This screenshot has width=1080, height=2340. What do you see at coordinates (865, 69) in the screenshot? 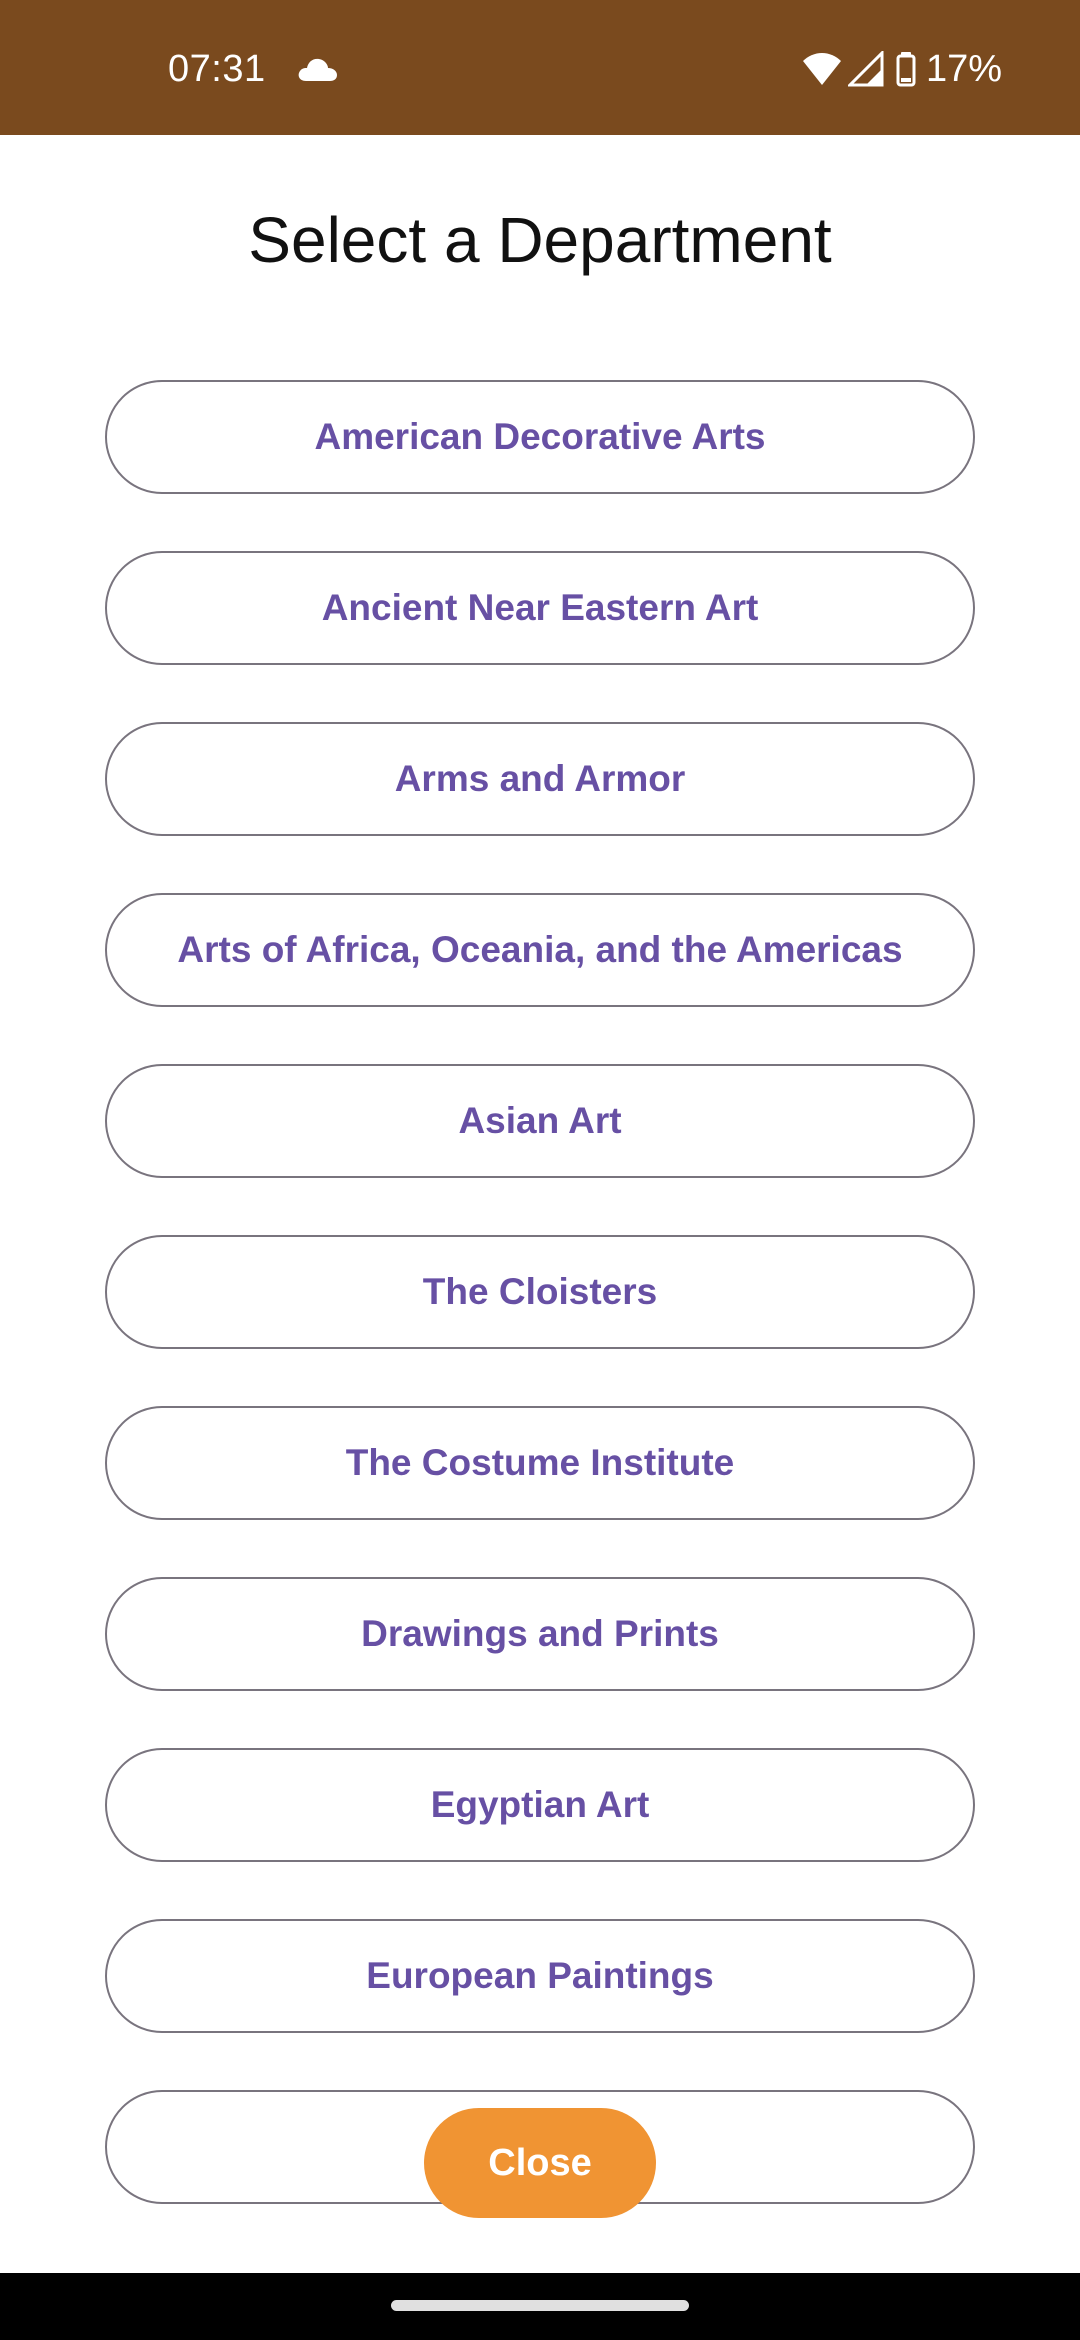
I see `cellular-signal-icon` at bounding box center [865, 69].